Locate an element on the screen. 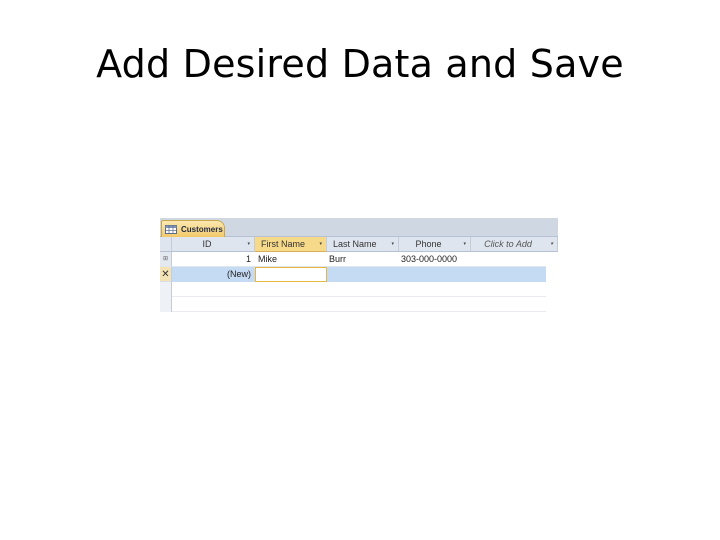 Image resolution: width=720 pixels, height=540 pixels. document-tab-strip: Customers is located at coordinates (359, 227).